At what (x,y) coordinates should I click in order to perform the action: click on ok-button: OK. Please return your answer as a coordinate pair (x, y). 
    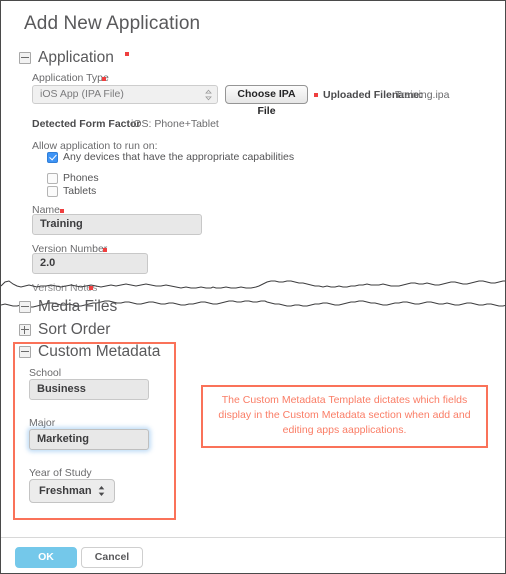
    Looking at the image, I should click on (46, 557).